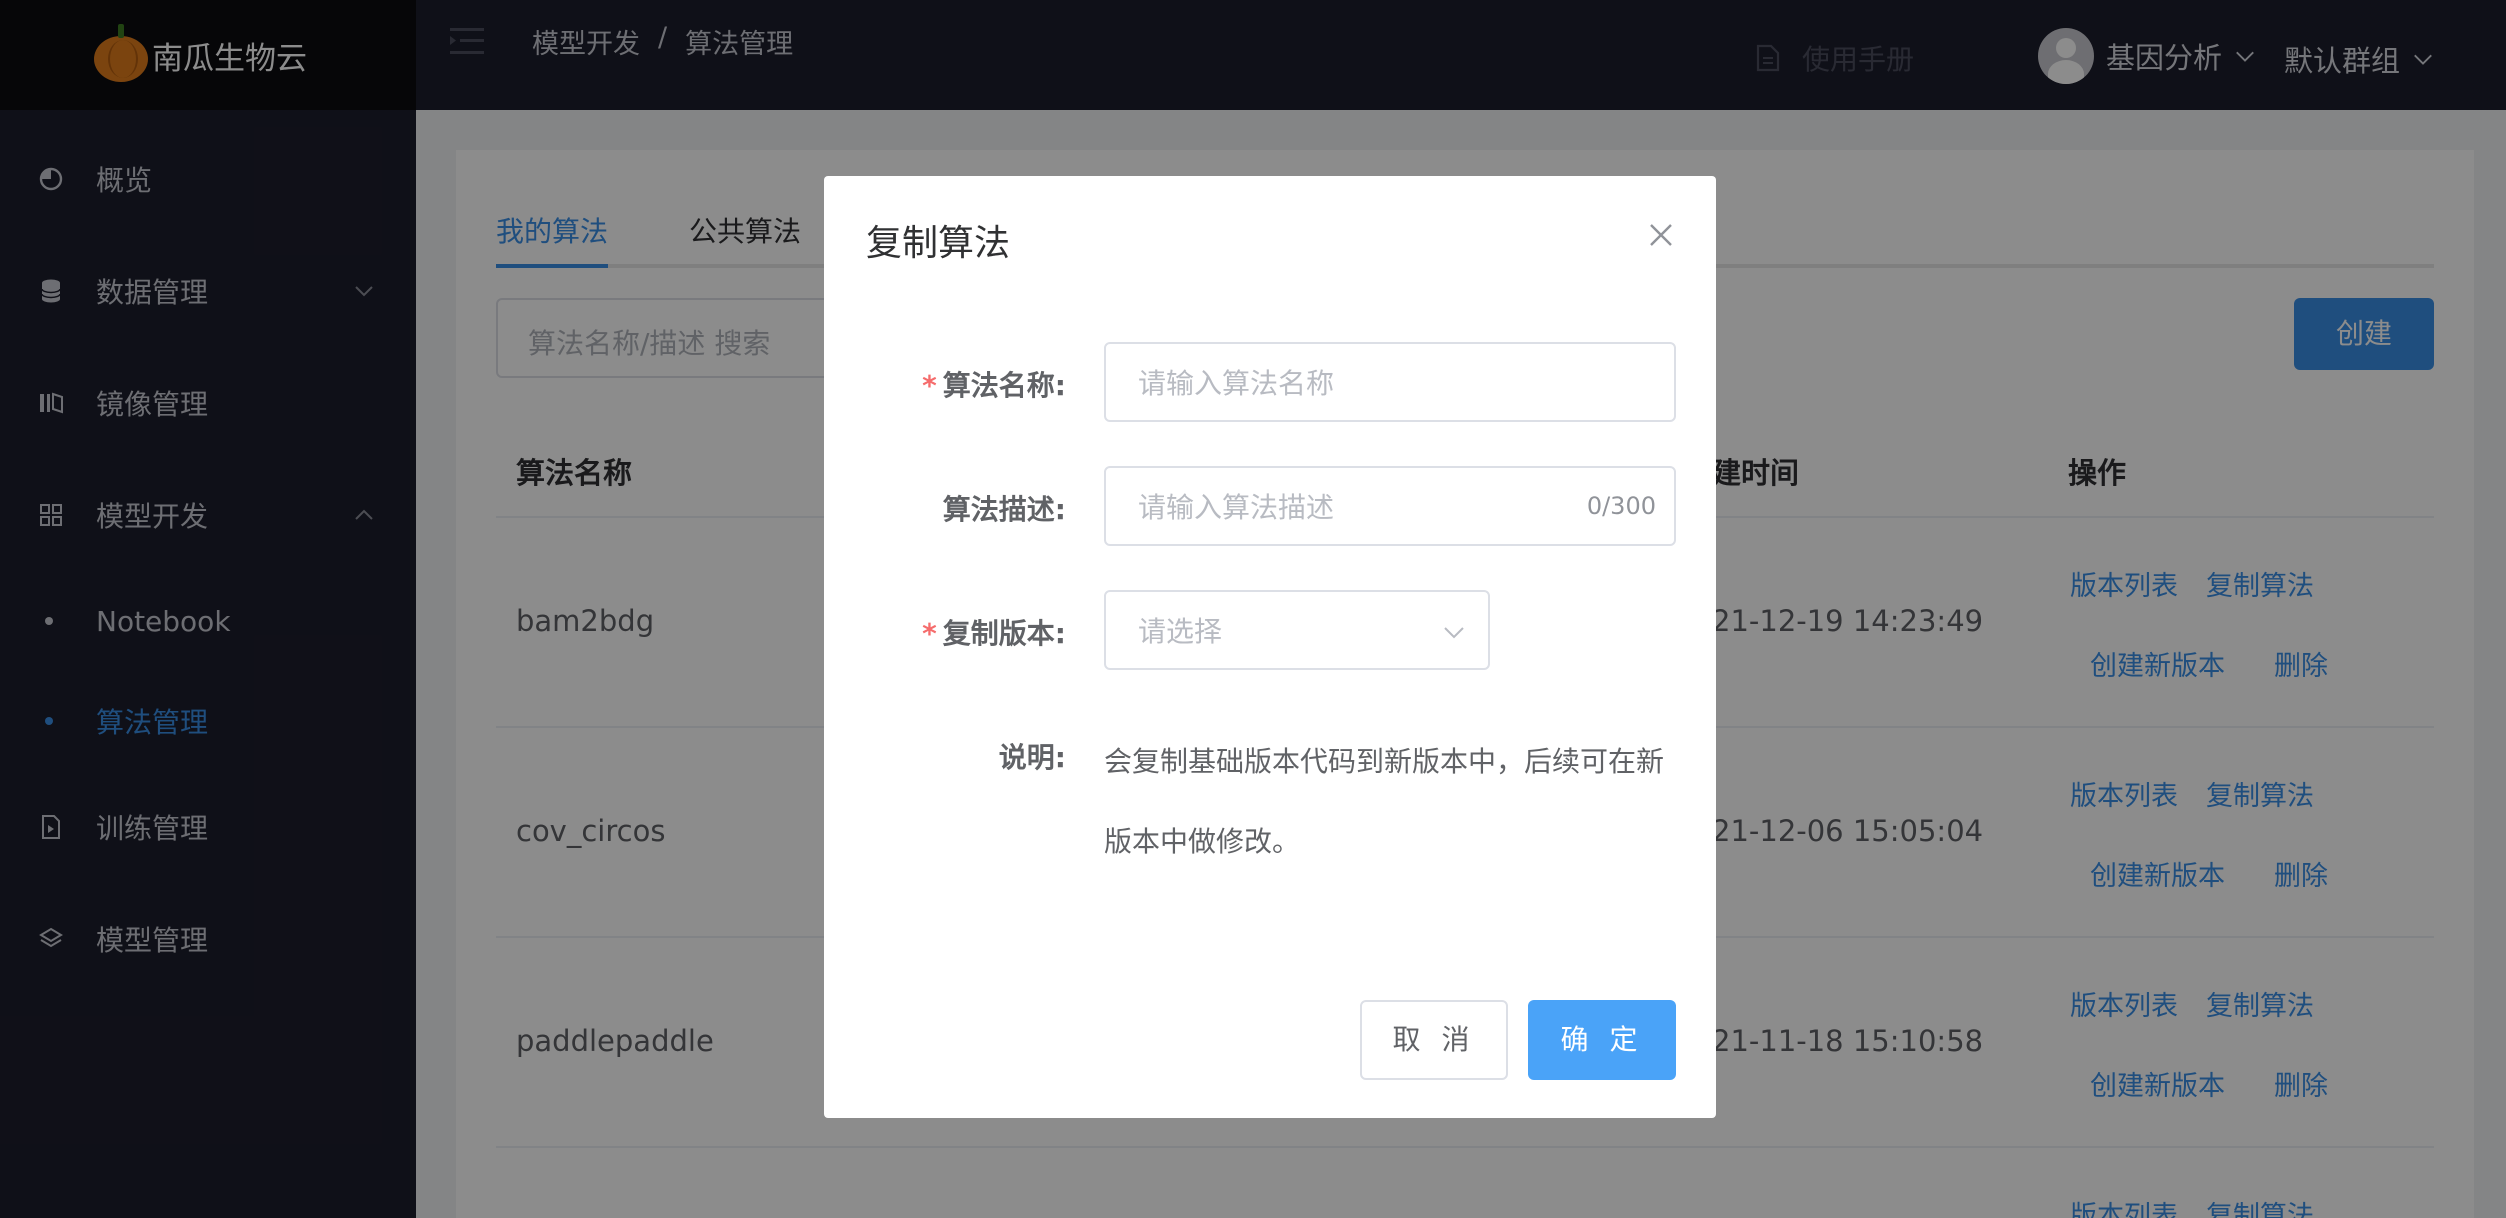 Image resolution: width=2506 pixels, height=1218 pixels. Describe the element at coordinates (1390, 382) in the screenshot. I see `algorithm-name-input: 请输入算法名称` at that location.